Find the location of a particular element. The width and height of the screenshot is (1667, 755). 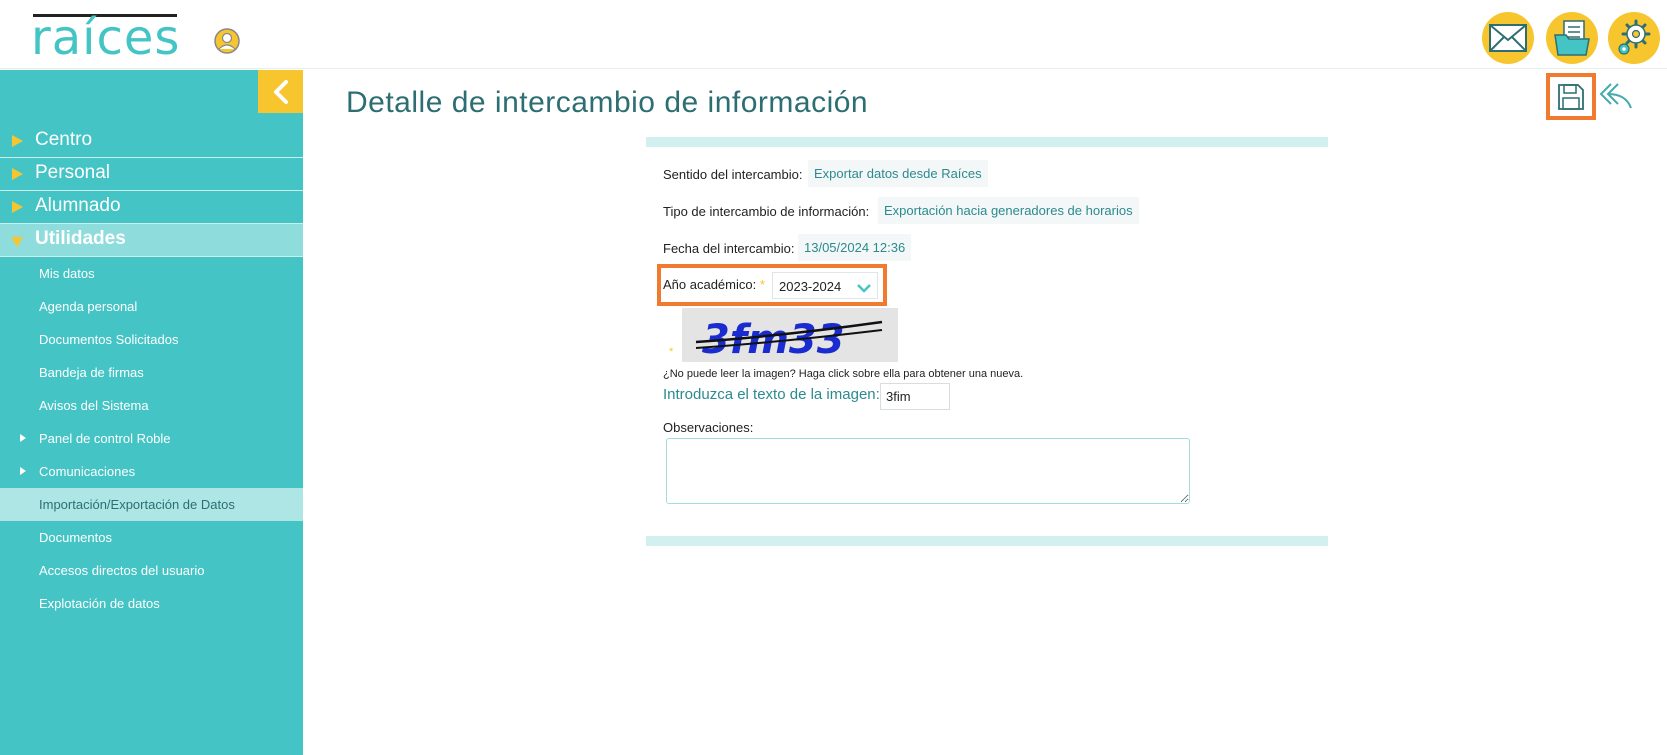

captcha-label: Introduzca el texto de la imagen: is located at coordinates (771, 394).